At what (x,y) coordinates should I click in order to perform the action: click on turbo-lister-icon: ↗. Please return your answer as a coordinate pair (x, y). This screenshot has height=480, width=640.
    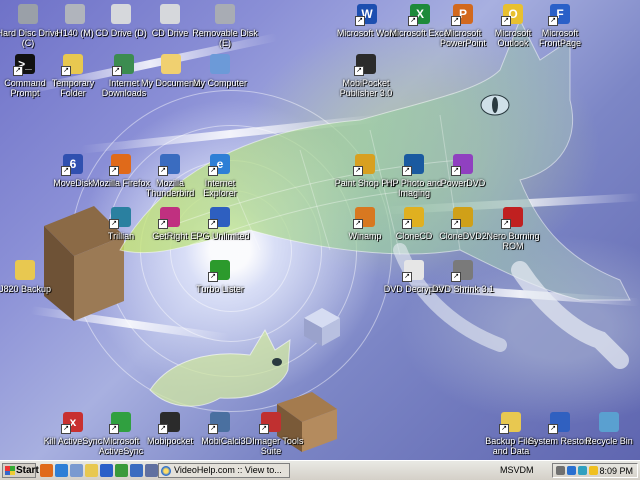
    Looking at the image, I should click on (220, 270).